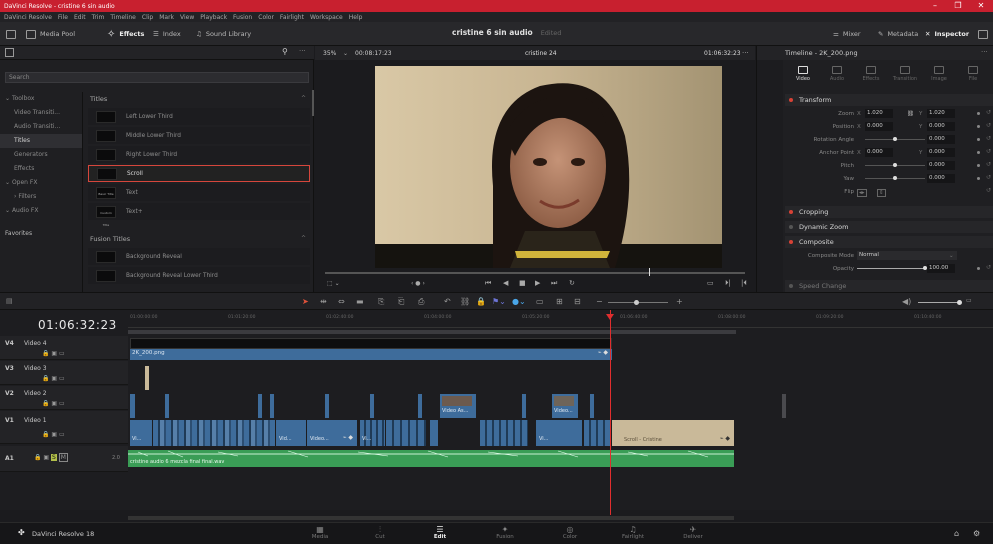 The width and height of the screenshot is (993, 544). I want to click on flip-vertical-button: ⇕, so click(881, 193).